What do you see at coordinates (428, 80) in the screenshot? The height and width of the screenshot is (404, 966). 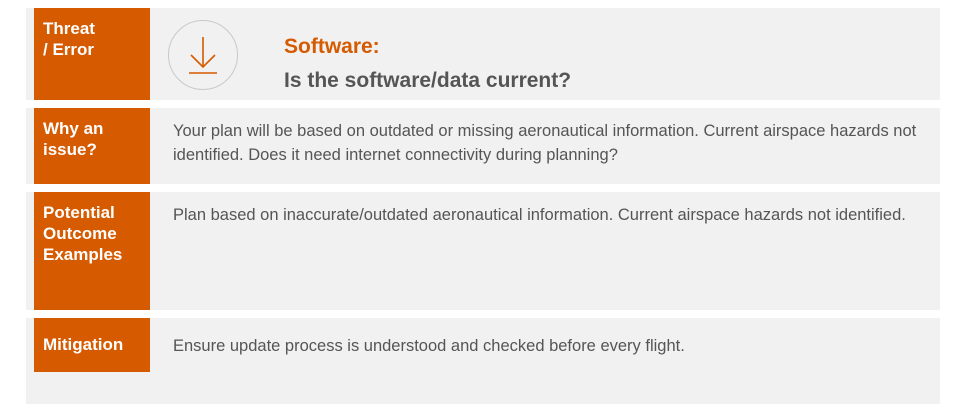 I see `title-question: Is the software/data current?` at bounding box center [428, 80].